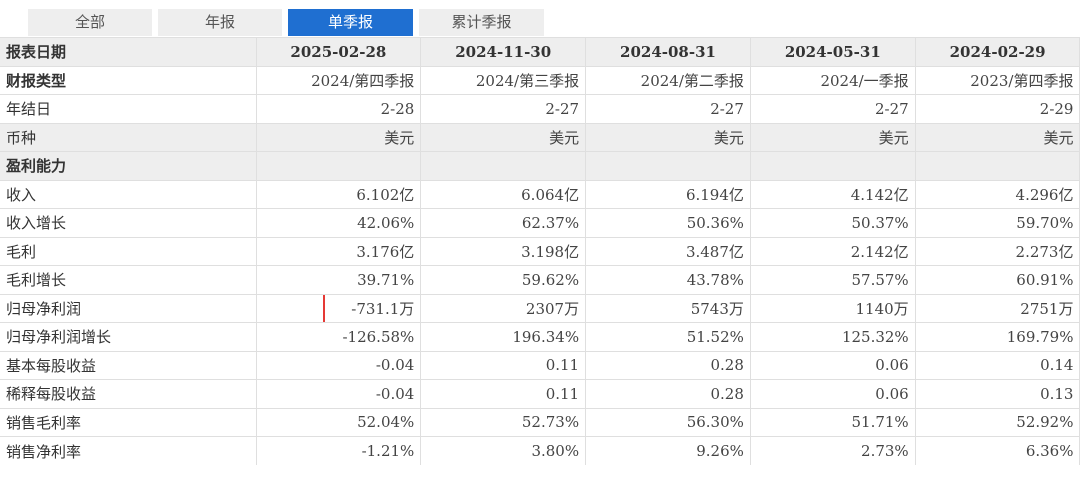  What do you see at coordinates (668, 279) in the screenshot?
I see `cell-value: 43.78%` at bounding box center [668, 279].